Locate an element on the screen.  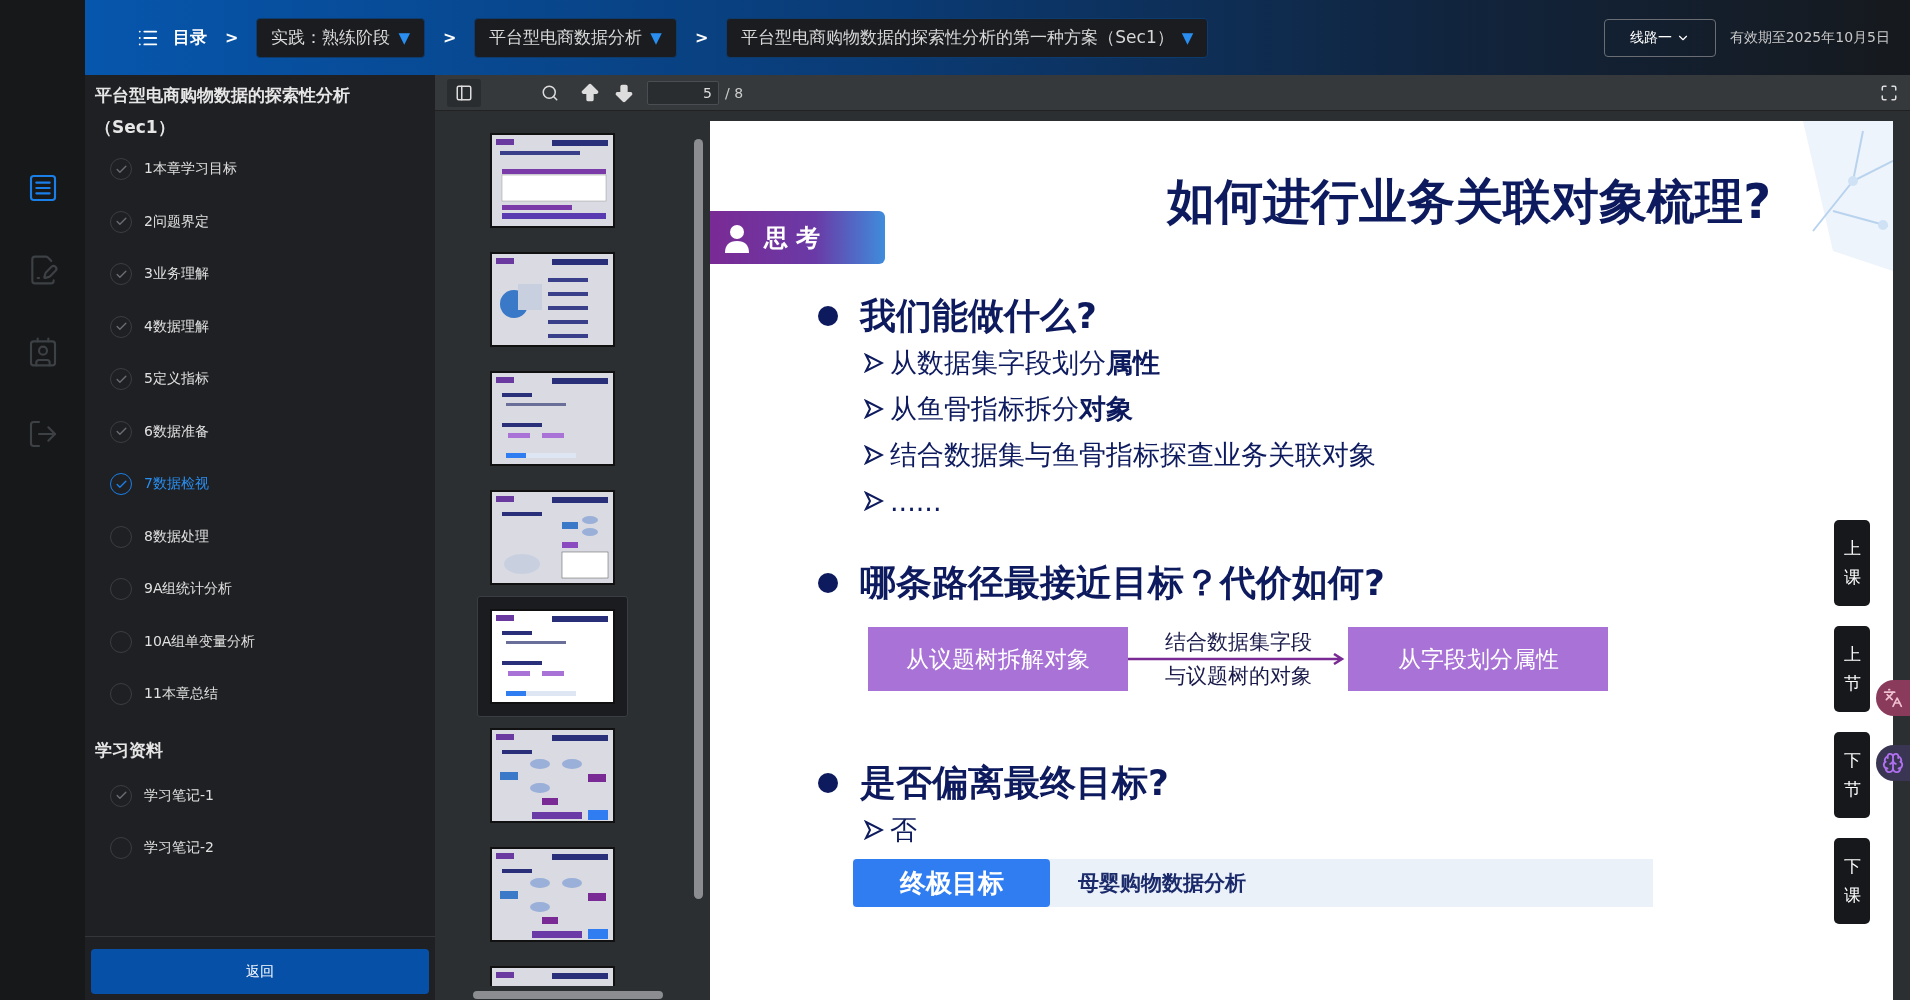
goal-label: 终极目标 is located at coordinates (951, 883).